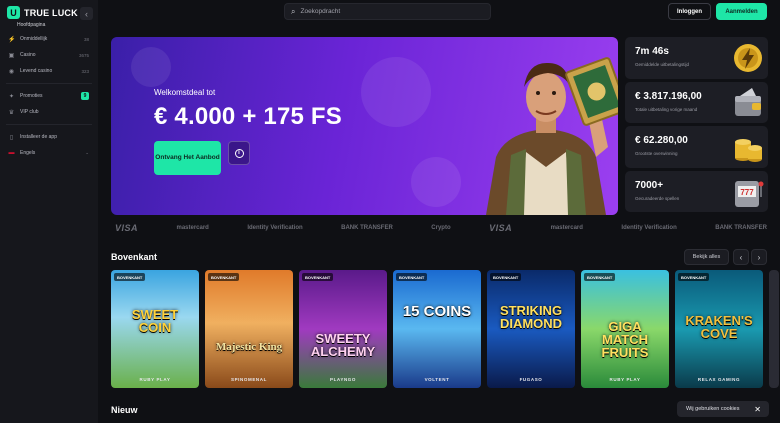 This screenshot has height=423, width=780. I want to click on game-provider: SPINOMENAL, so click(248, 379).